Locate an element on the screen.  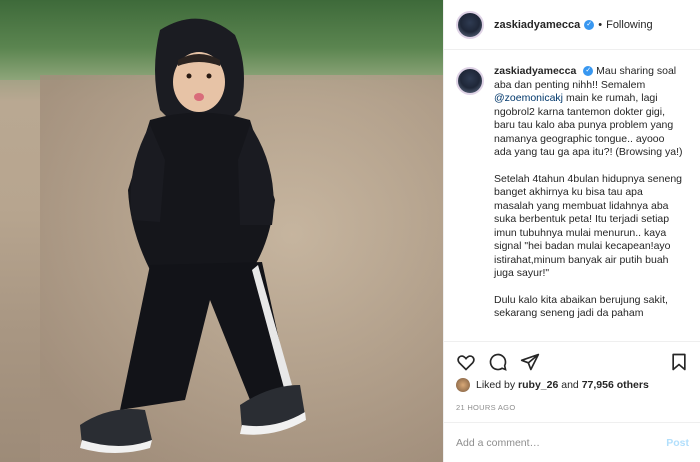
heart-icon is located at coordinates (466, 362).